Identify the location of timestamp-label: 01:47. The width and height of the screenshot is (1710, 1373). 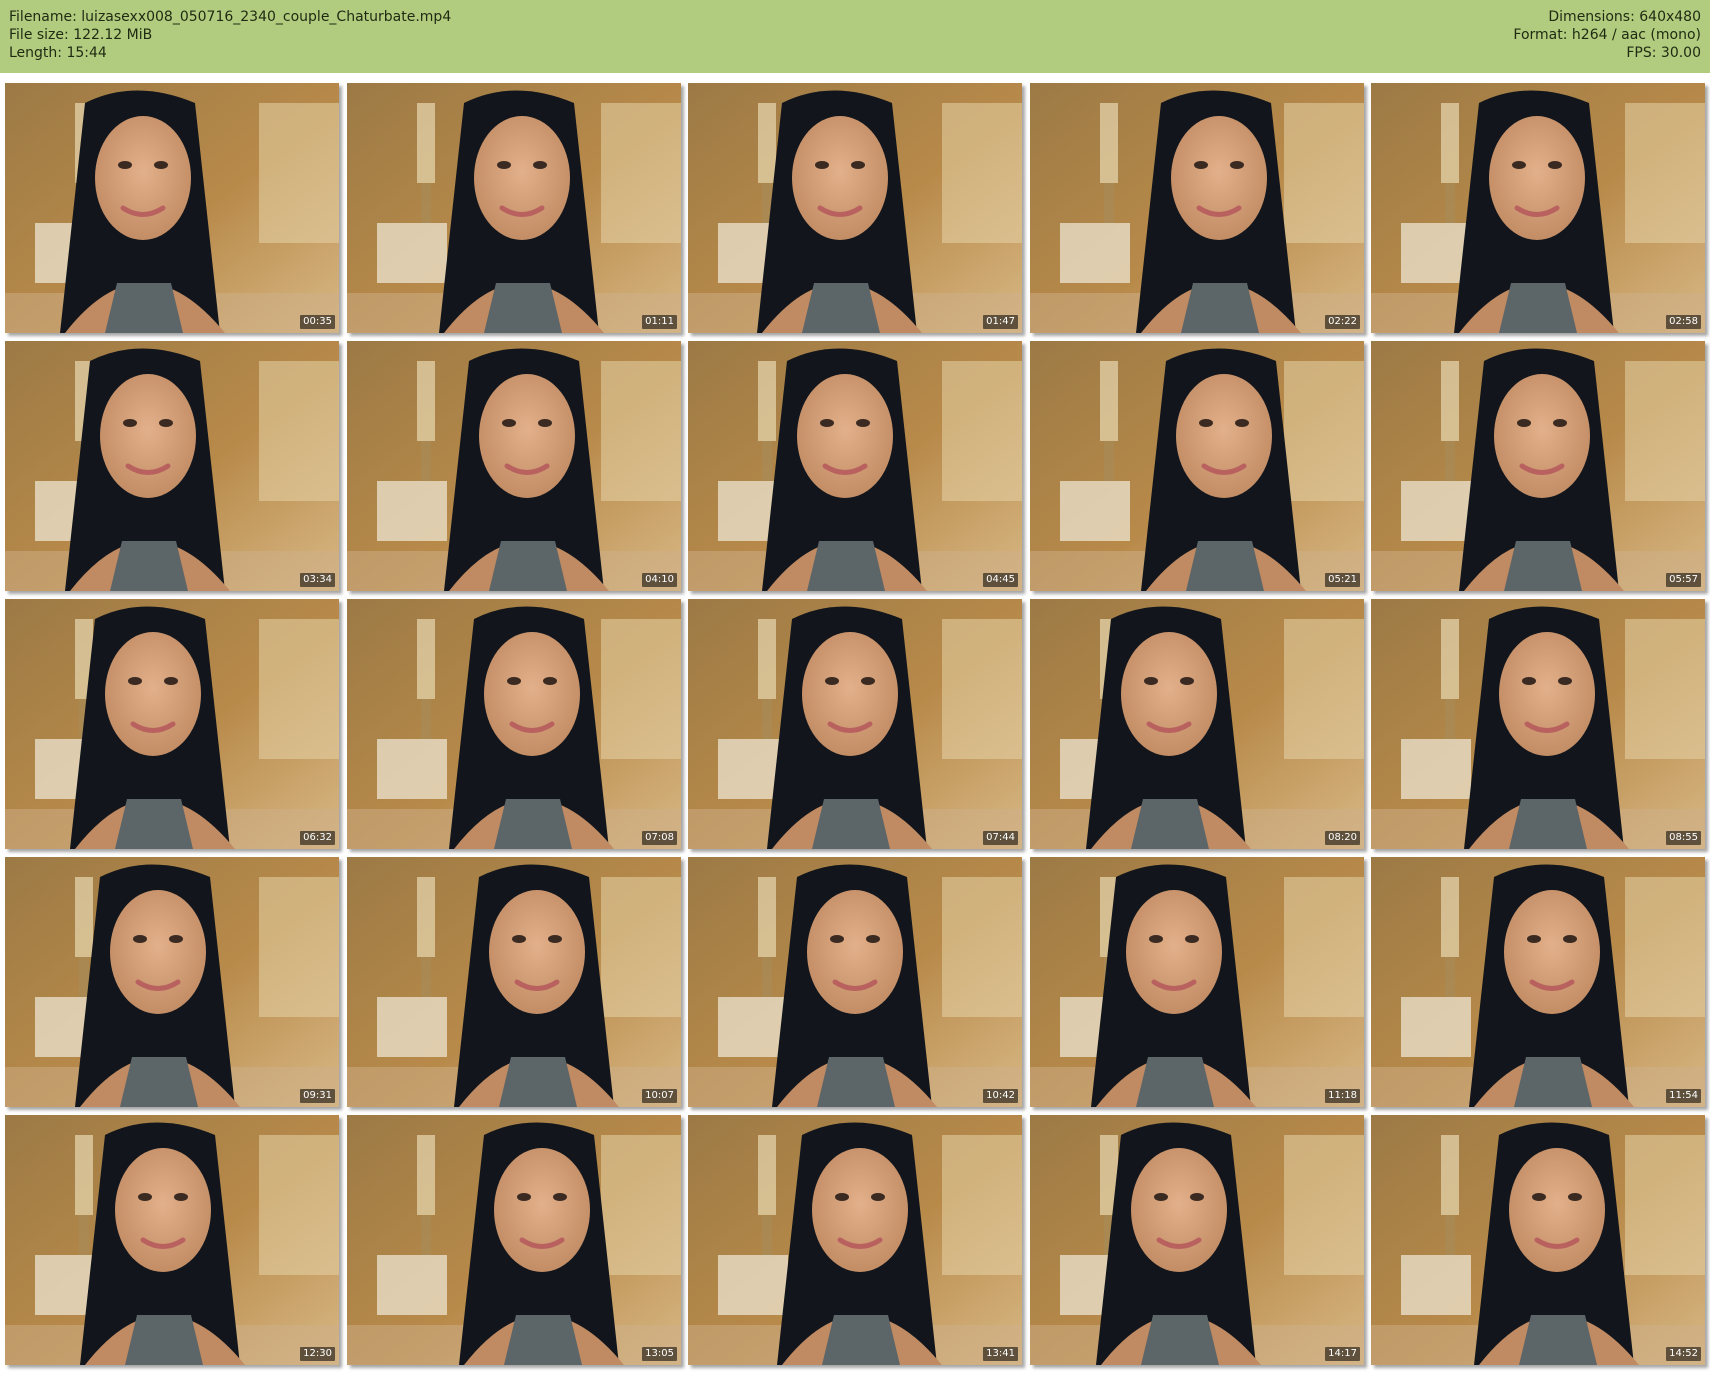
(1000, 322).